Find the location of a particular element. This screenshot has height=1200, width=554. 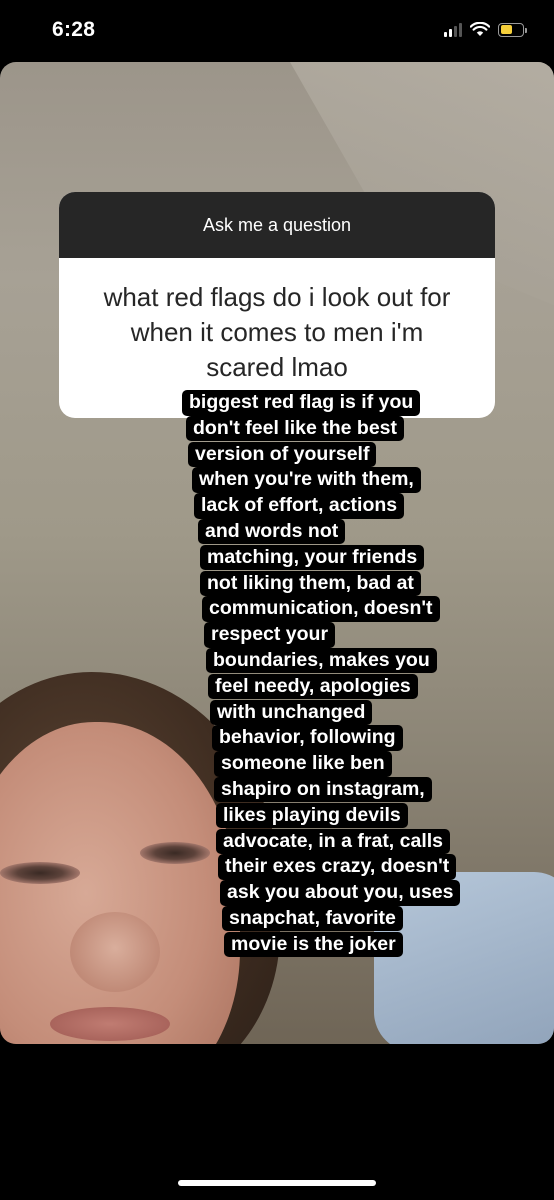

left-eye is located at coordinates (40, 873).